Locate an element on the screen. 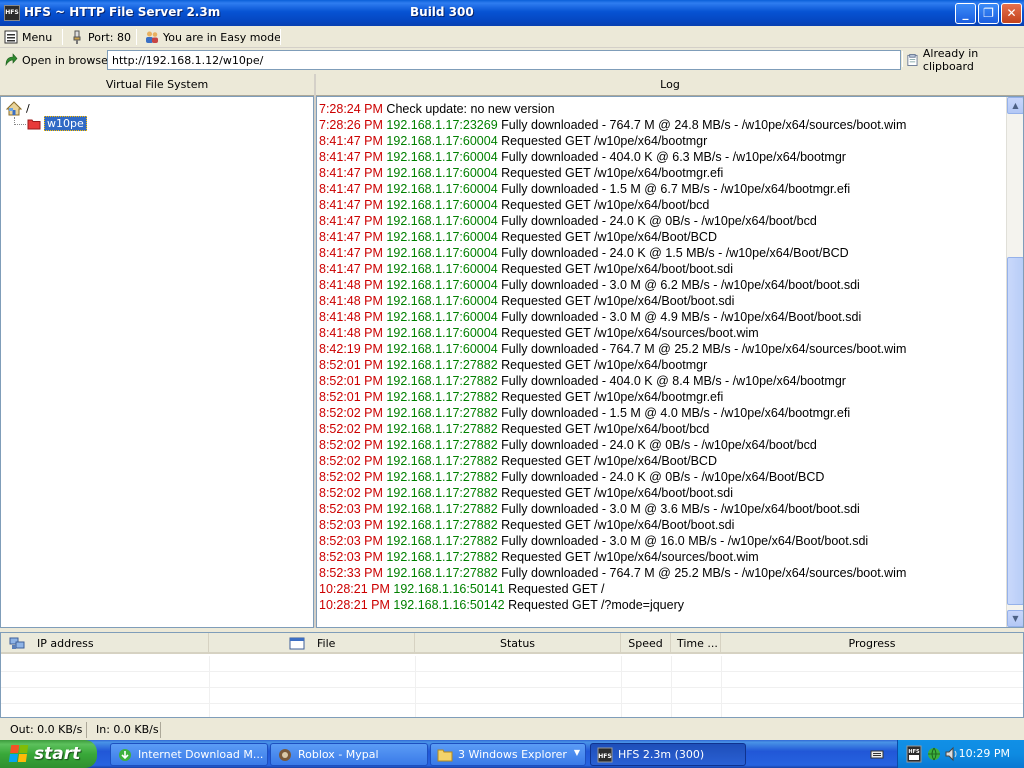 The image size is (1024, 768). out-speed: Out: 0.0 KB/s is located at coordinates (46, 729).